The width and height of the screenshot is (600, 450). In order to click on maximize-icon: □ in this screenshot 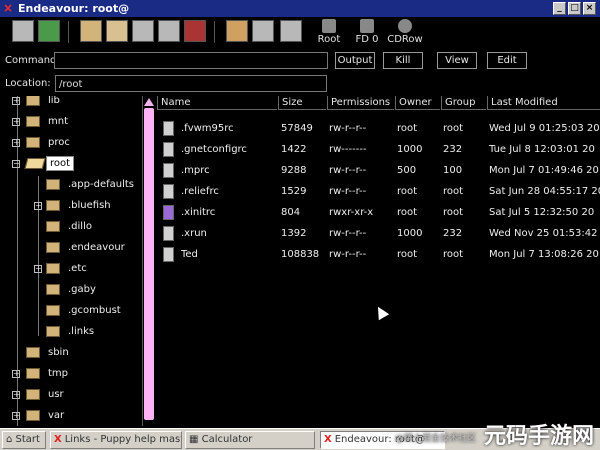, I will do `click(574, 8)`.